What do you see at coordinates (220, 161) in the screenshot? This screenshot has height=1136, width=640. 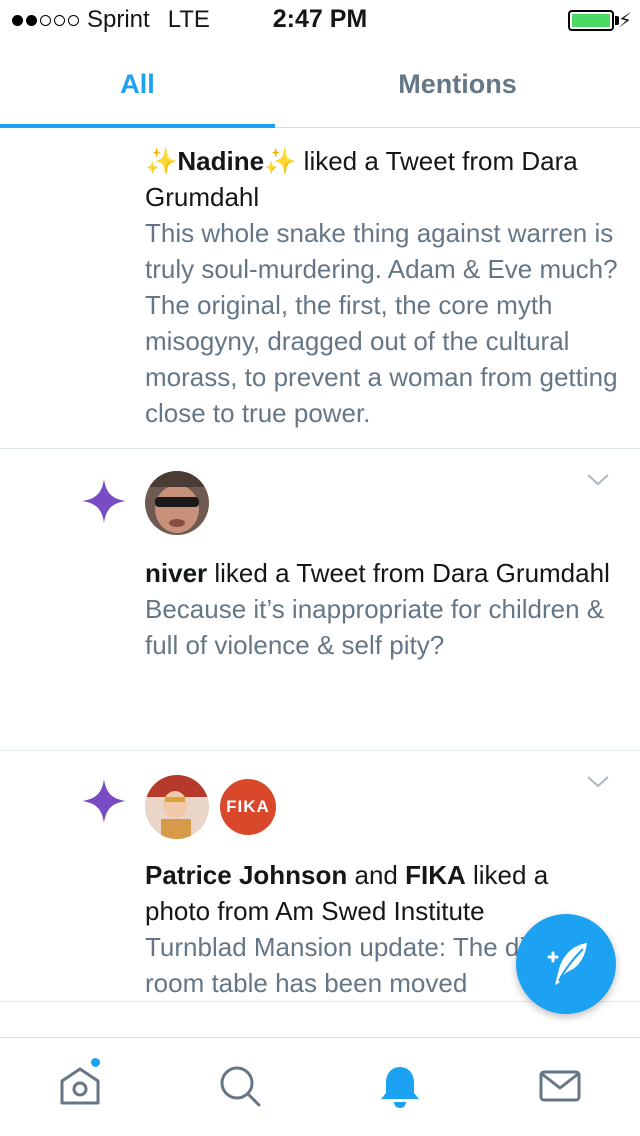 I see `actor-name: Nadine` at bounding box center [220, 161].